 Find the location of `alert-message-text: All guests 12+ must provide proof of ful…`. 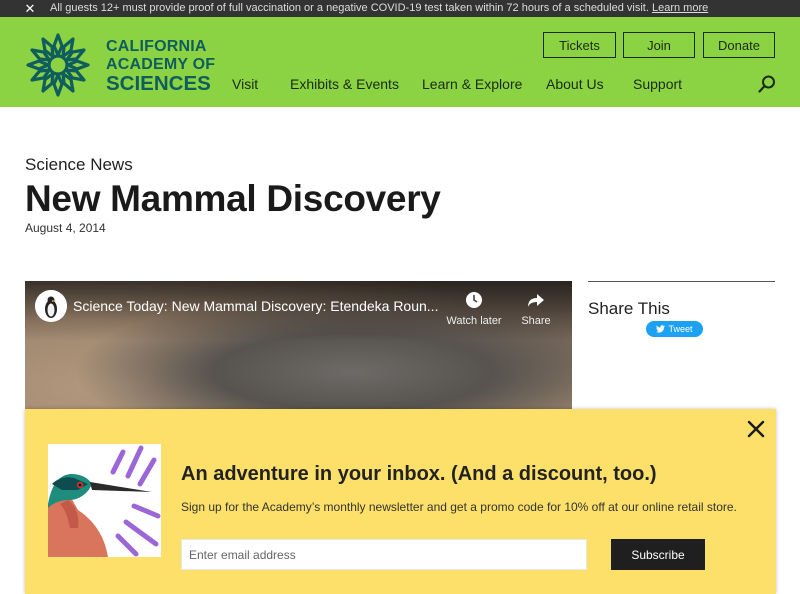

alert-message-text: All guests 12+ must provide proof of ful… is located at coordinates (349, 8).